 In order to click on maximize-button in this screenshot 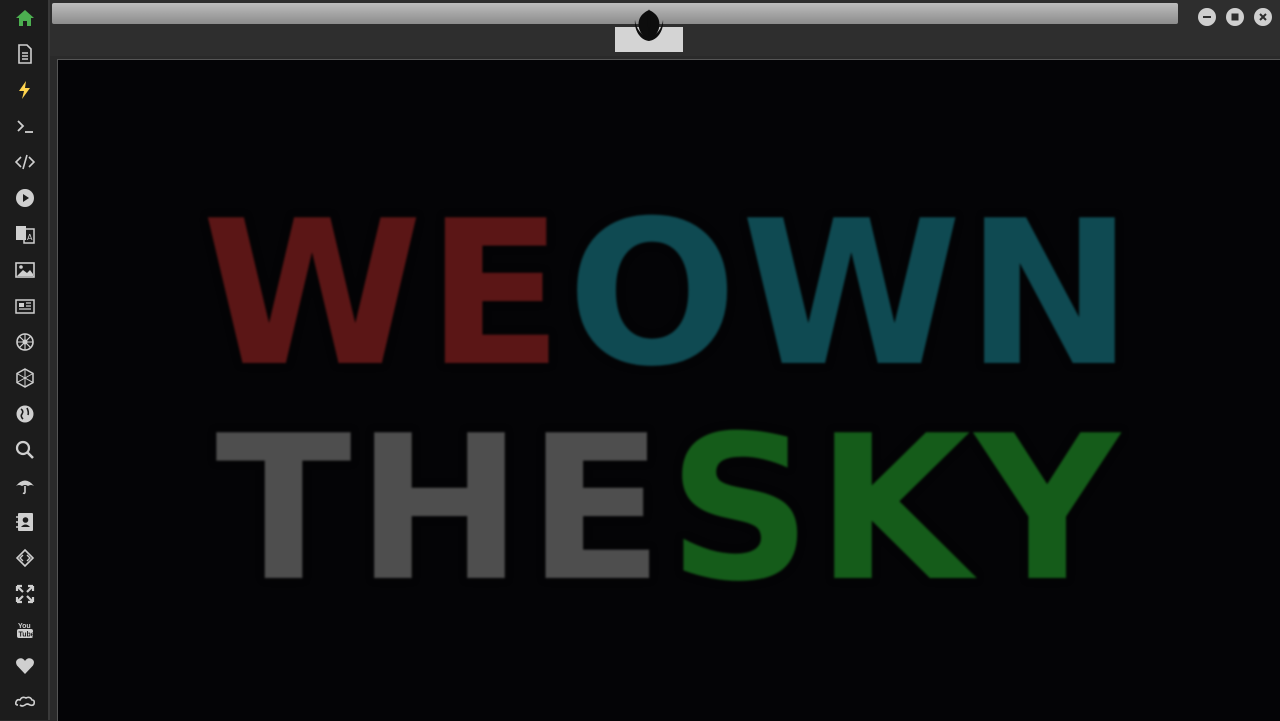, I will do `click(1235, 17)`.